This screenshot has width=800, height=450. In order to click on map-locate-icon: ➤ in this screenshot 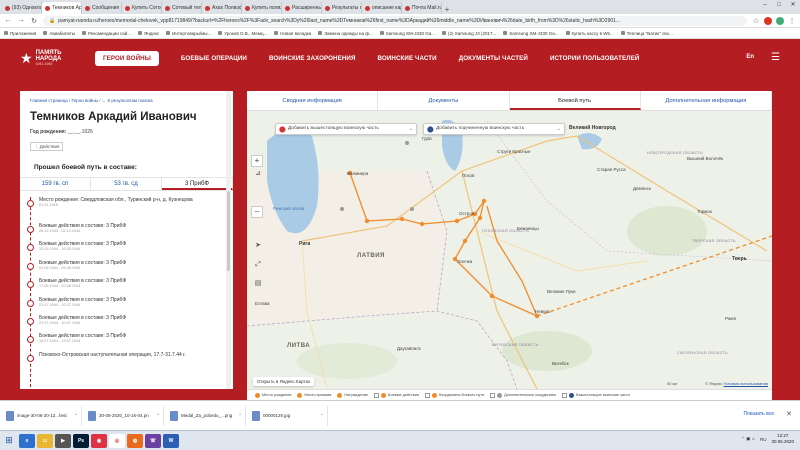, I will do `click(258, 246)`.